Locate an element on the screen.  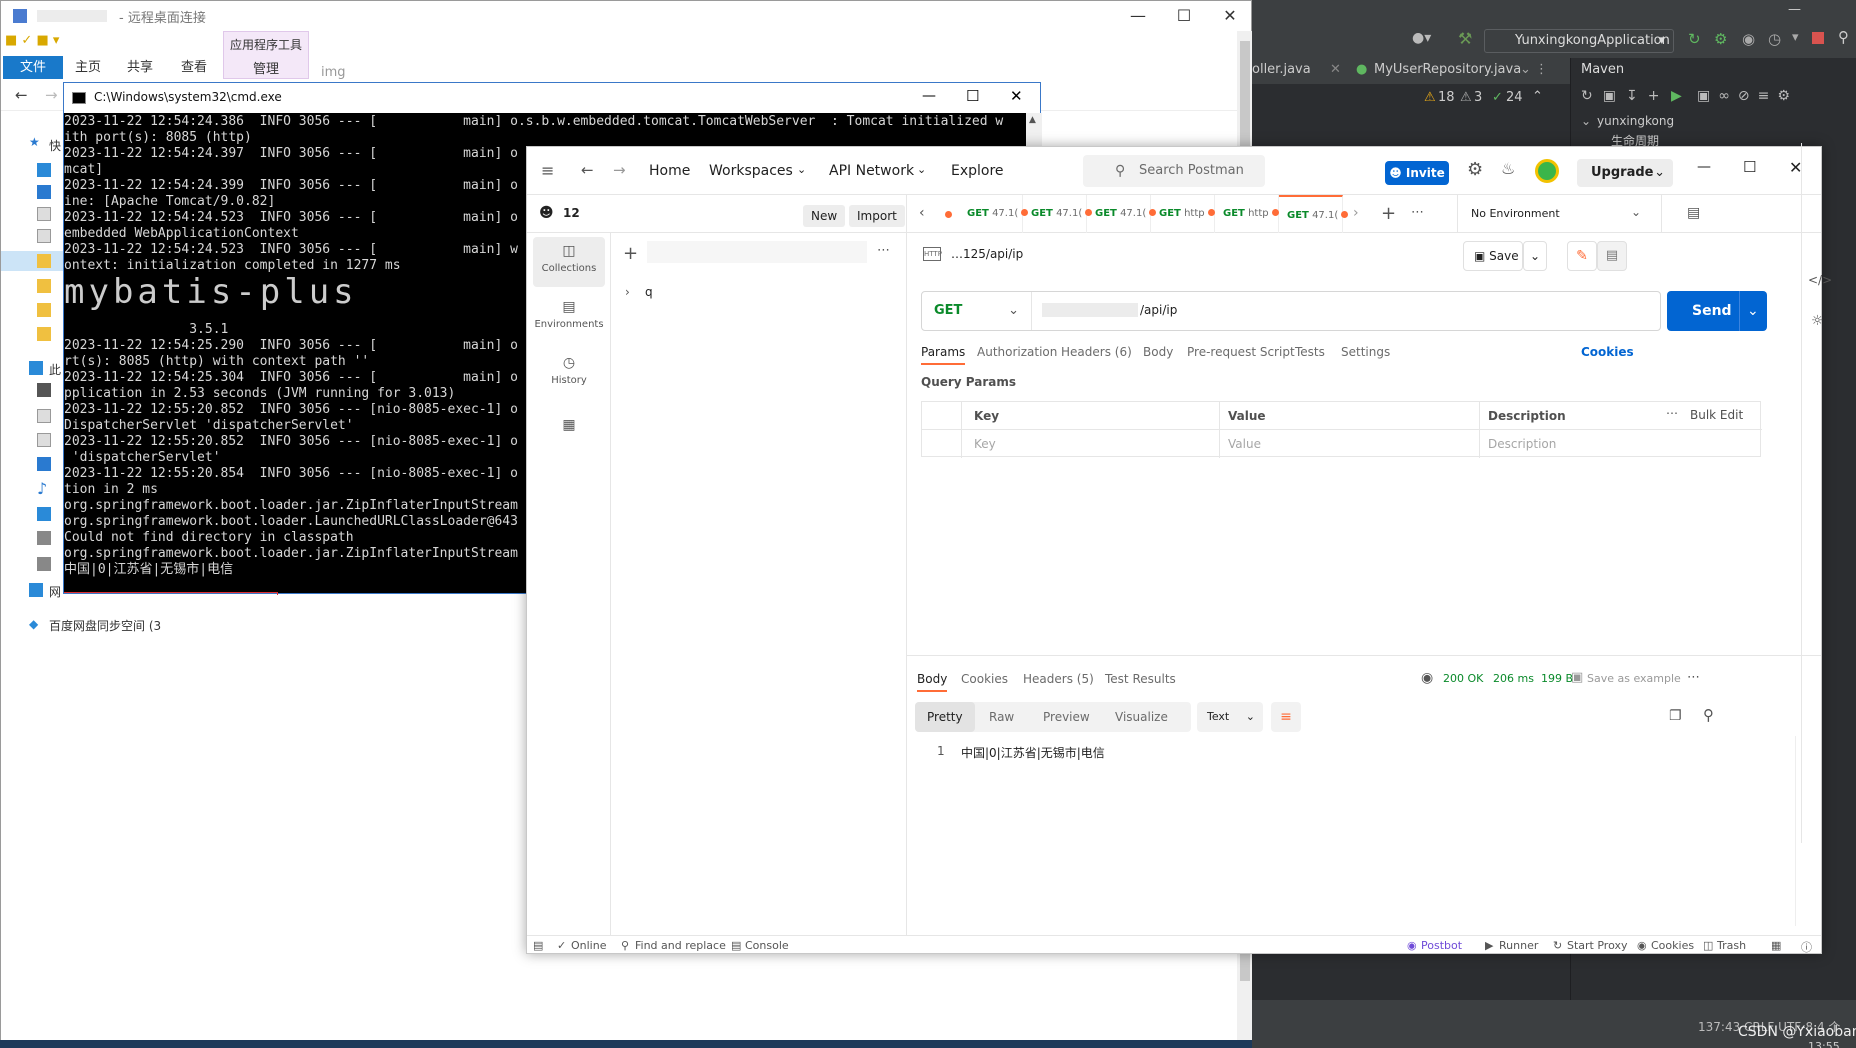
rail-history: ◷ History is located at coordinates (569, 374).